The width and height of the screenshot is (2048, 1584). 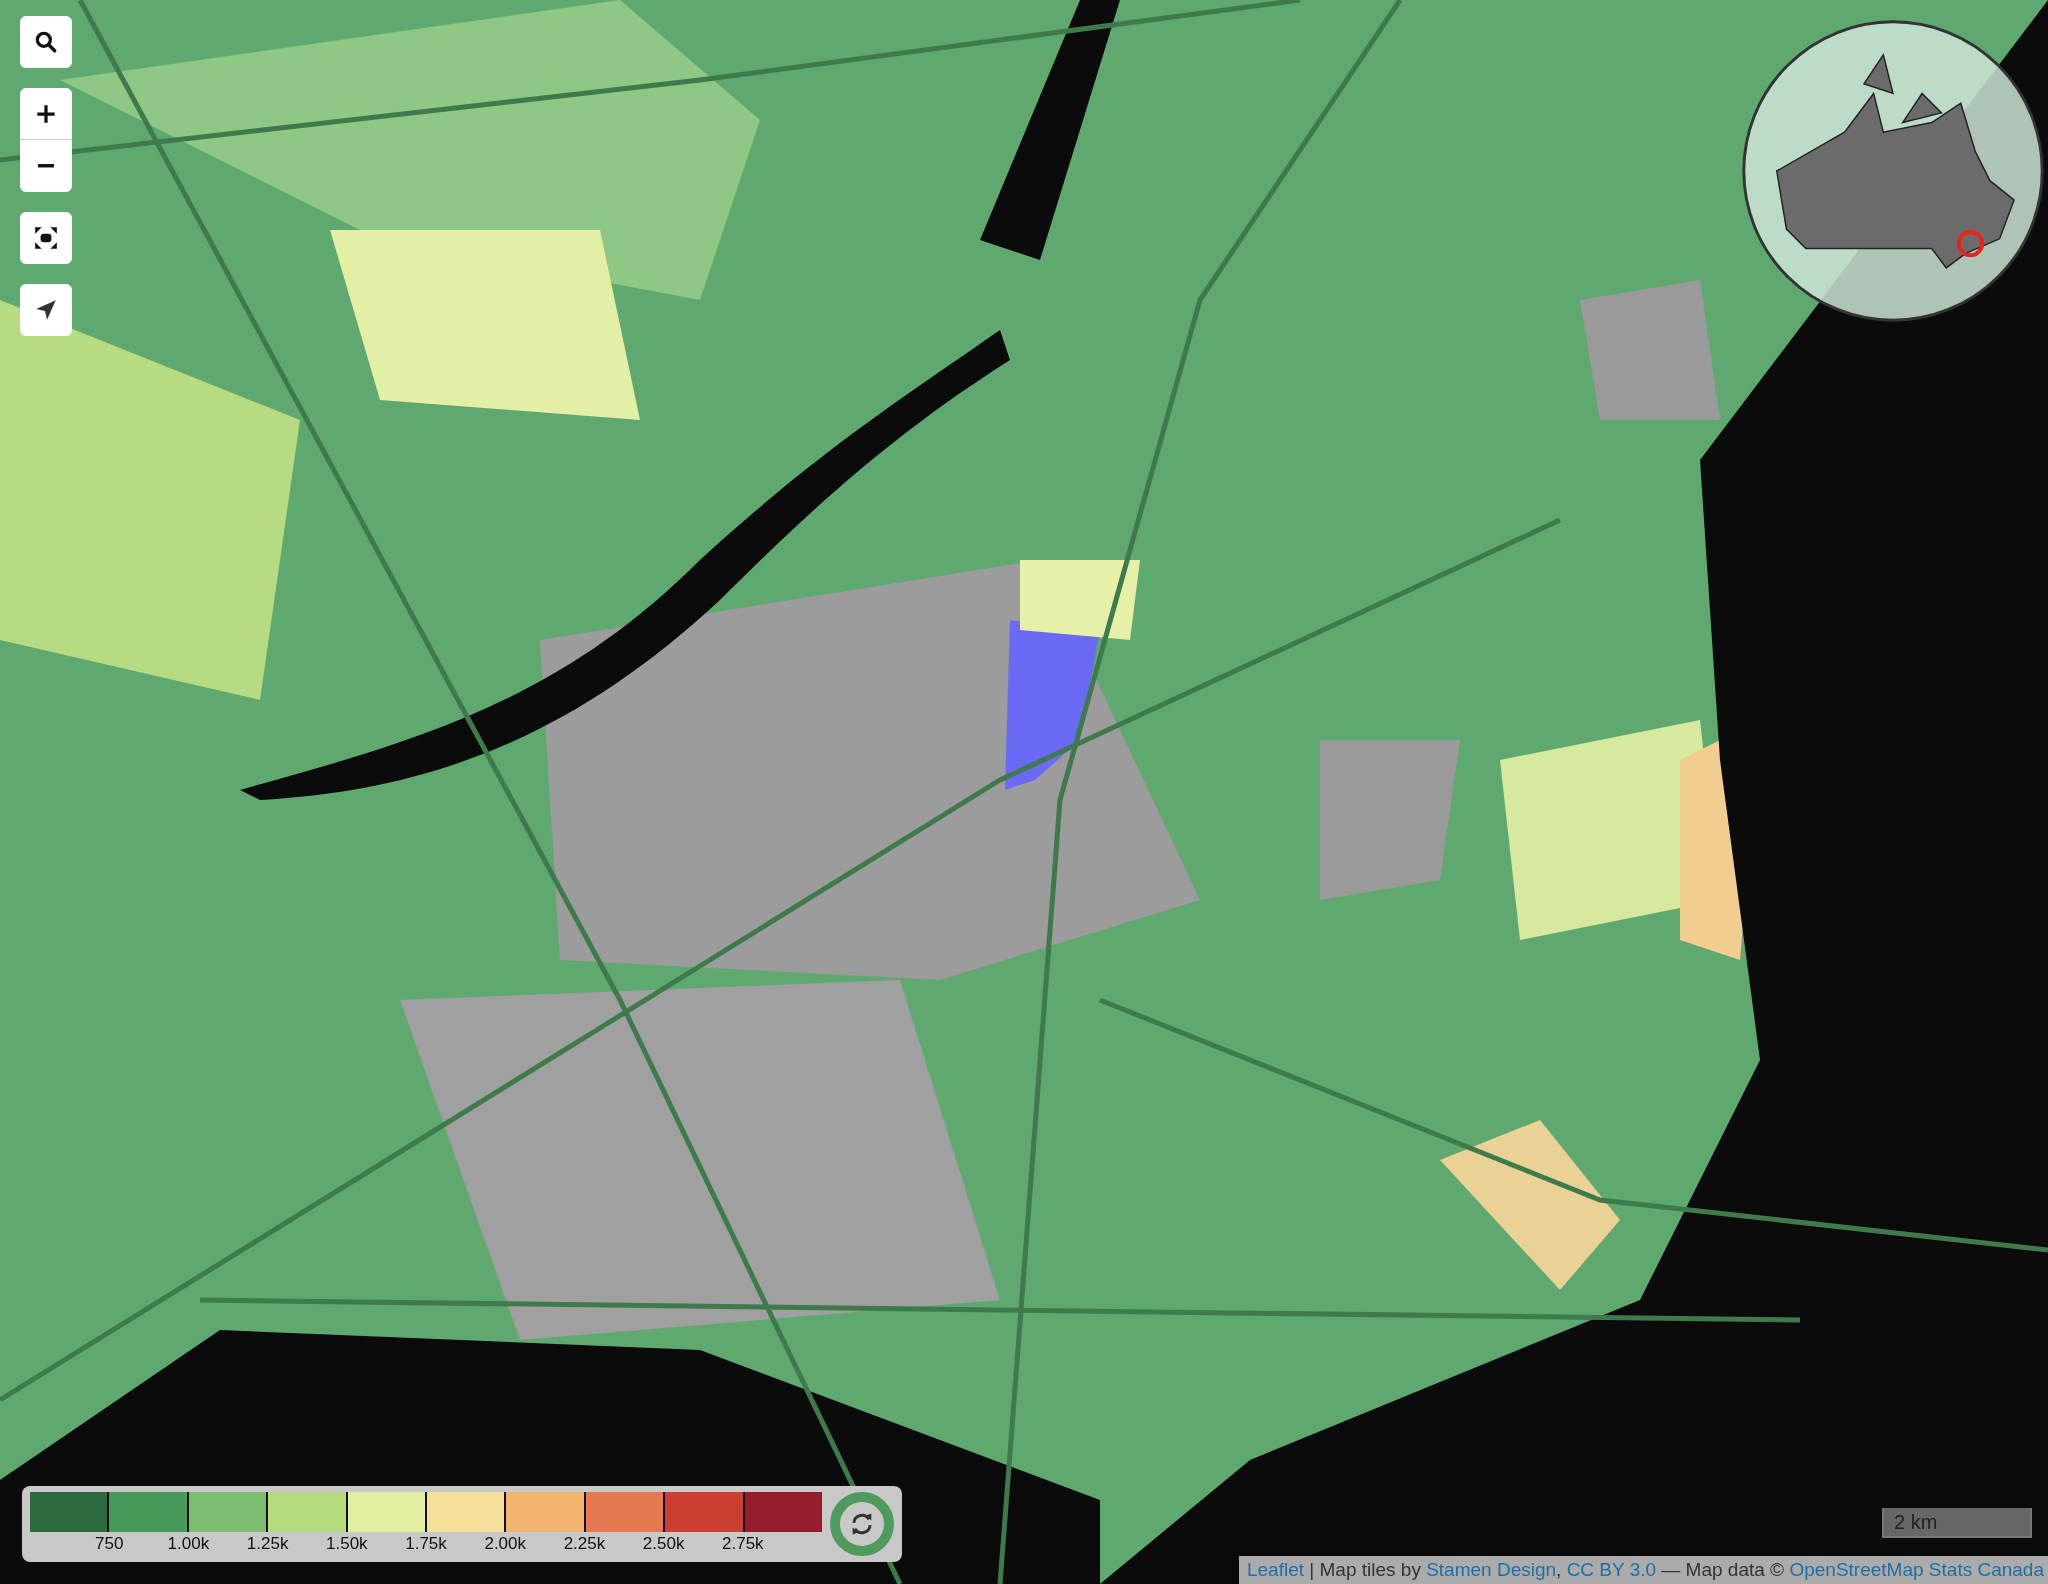 What do you see at coordinates (505, 1544) in the screenshot?
I see `legend-label: 2.00k` at bounding box center [505, 1544].